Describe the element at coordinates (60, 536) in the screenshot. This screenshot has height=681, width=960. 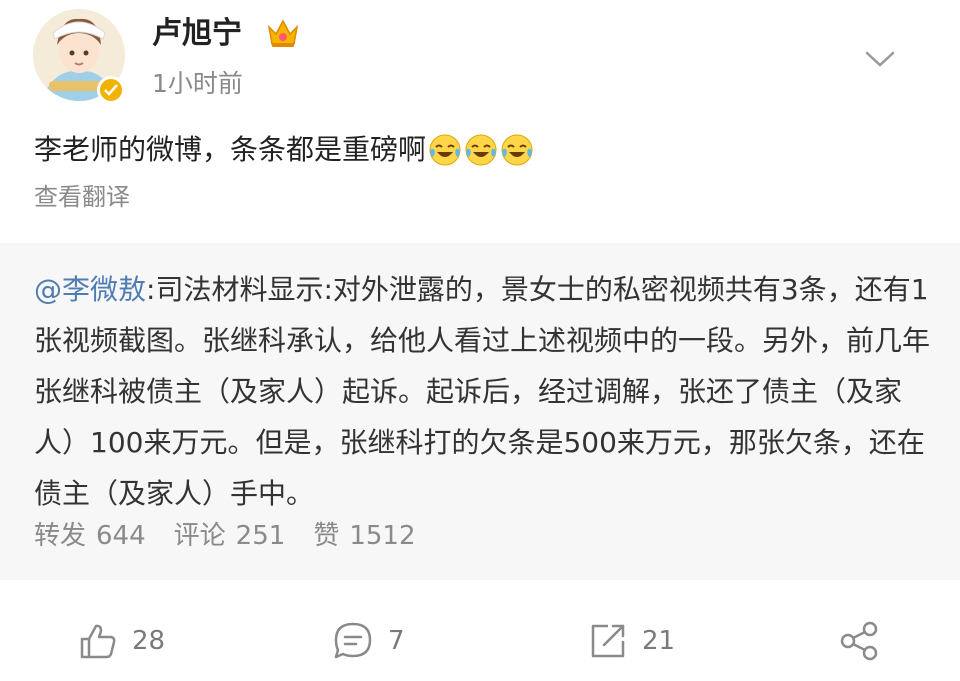
I see `stat-label: 转发` at that location.